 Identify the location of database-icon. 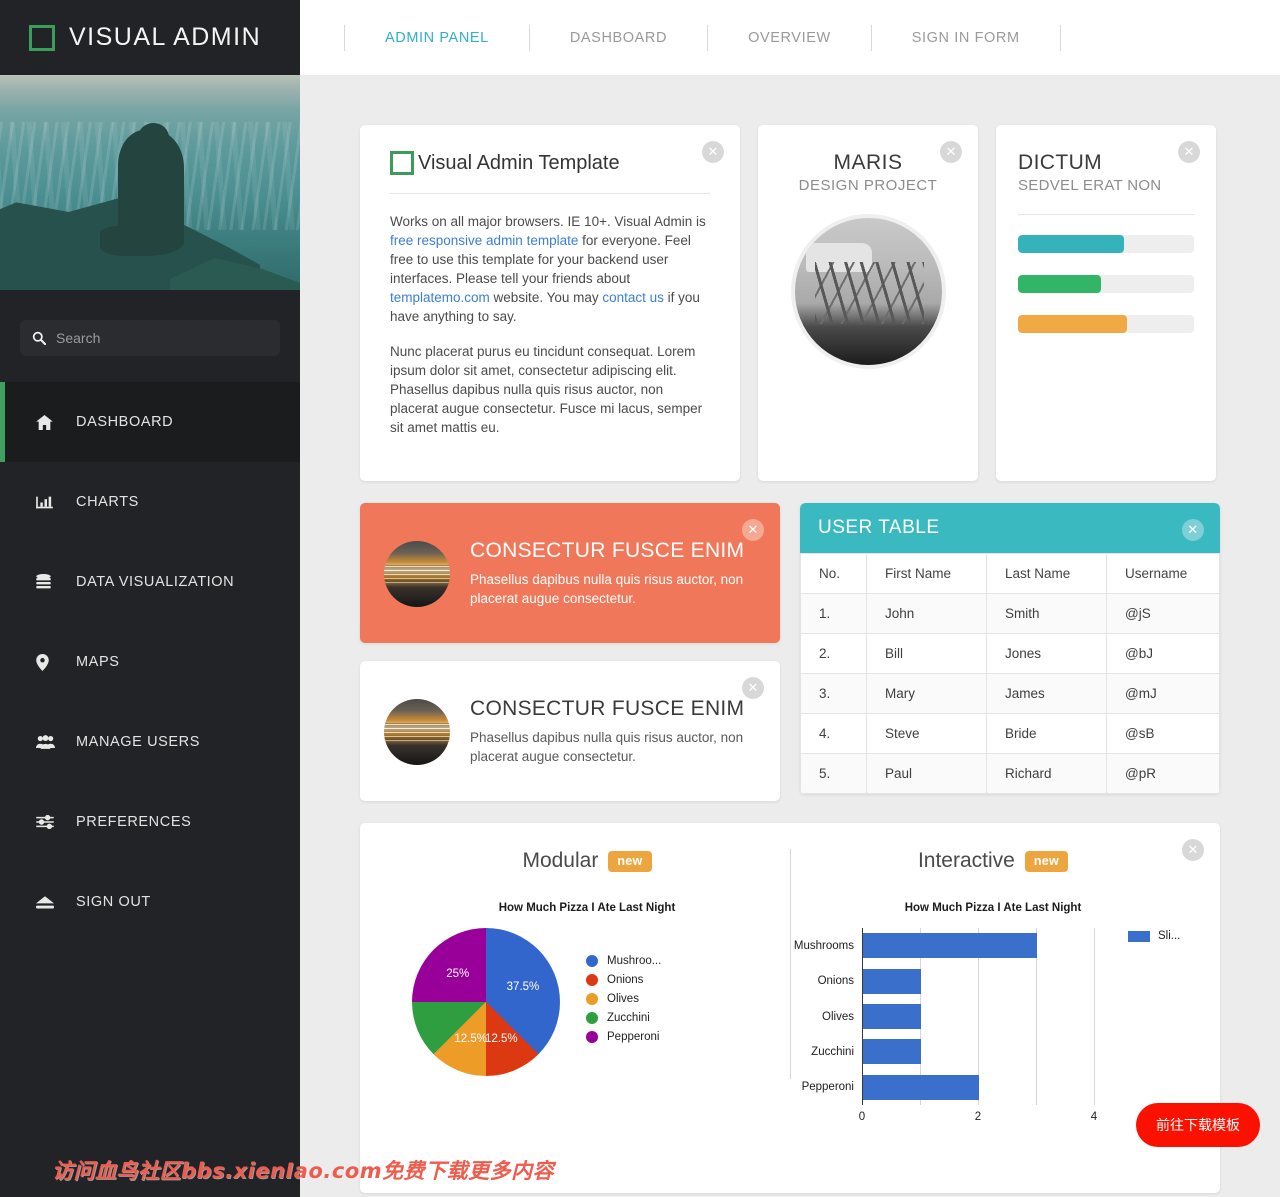
(50, 582).